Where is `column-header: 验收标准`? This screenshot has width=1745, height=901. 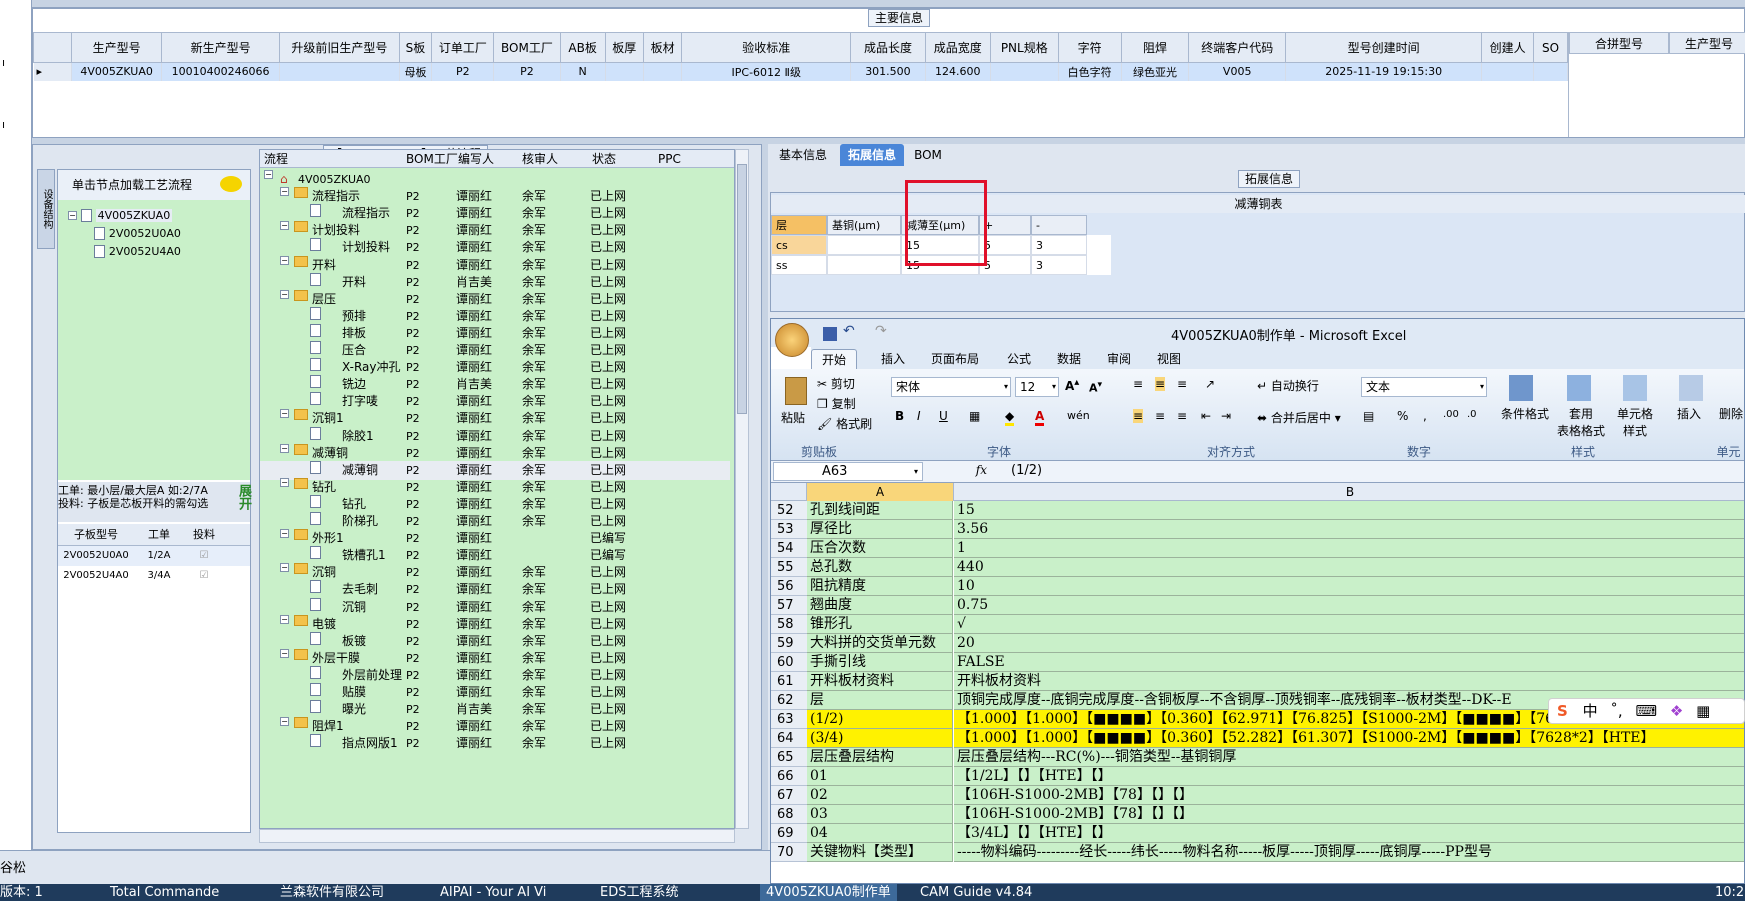
column-header: 验收标准 is located at coordinates (766, 47).